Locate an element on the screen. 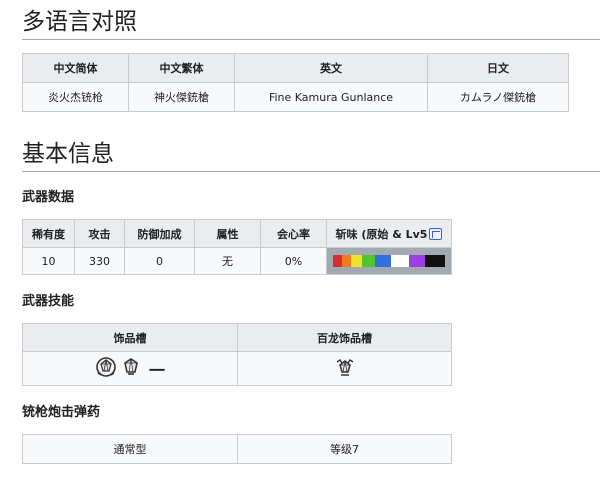 This screenshot has width=600, height=490. data-value-element: 无 is located at coordinates (227, 261).